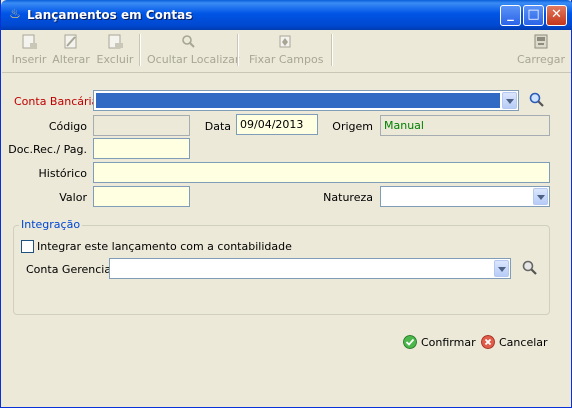  Describe the element at coordinates (465, 196) in the screenshot. I see `nature-select` at that location.